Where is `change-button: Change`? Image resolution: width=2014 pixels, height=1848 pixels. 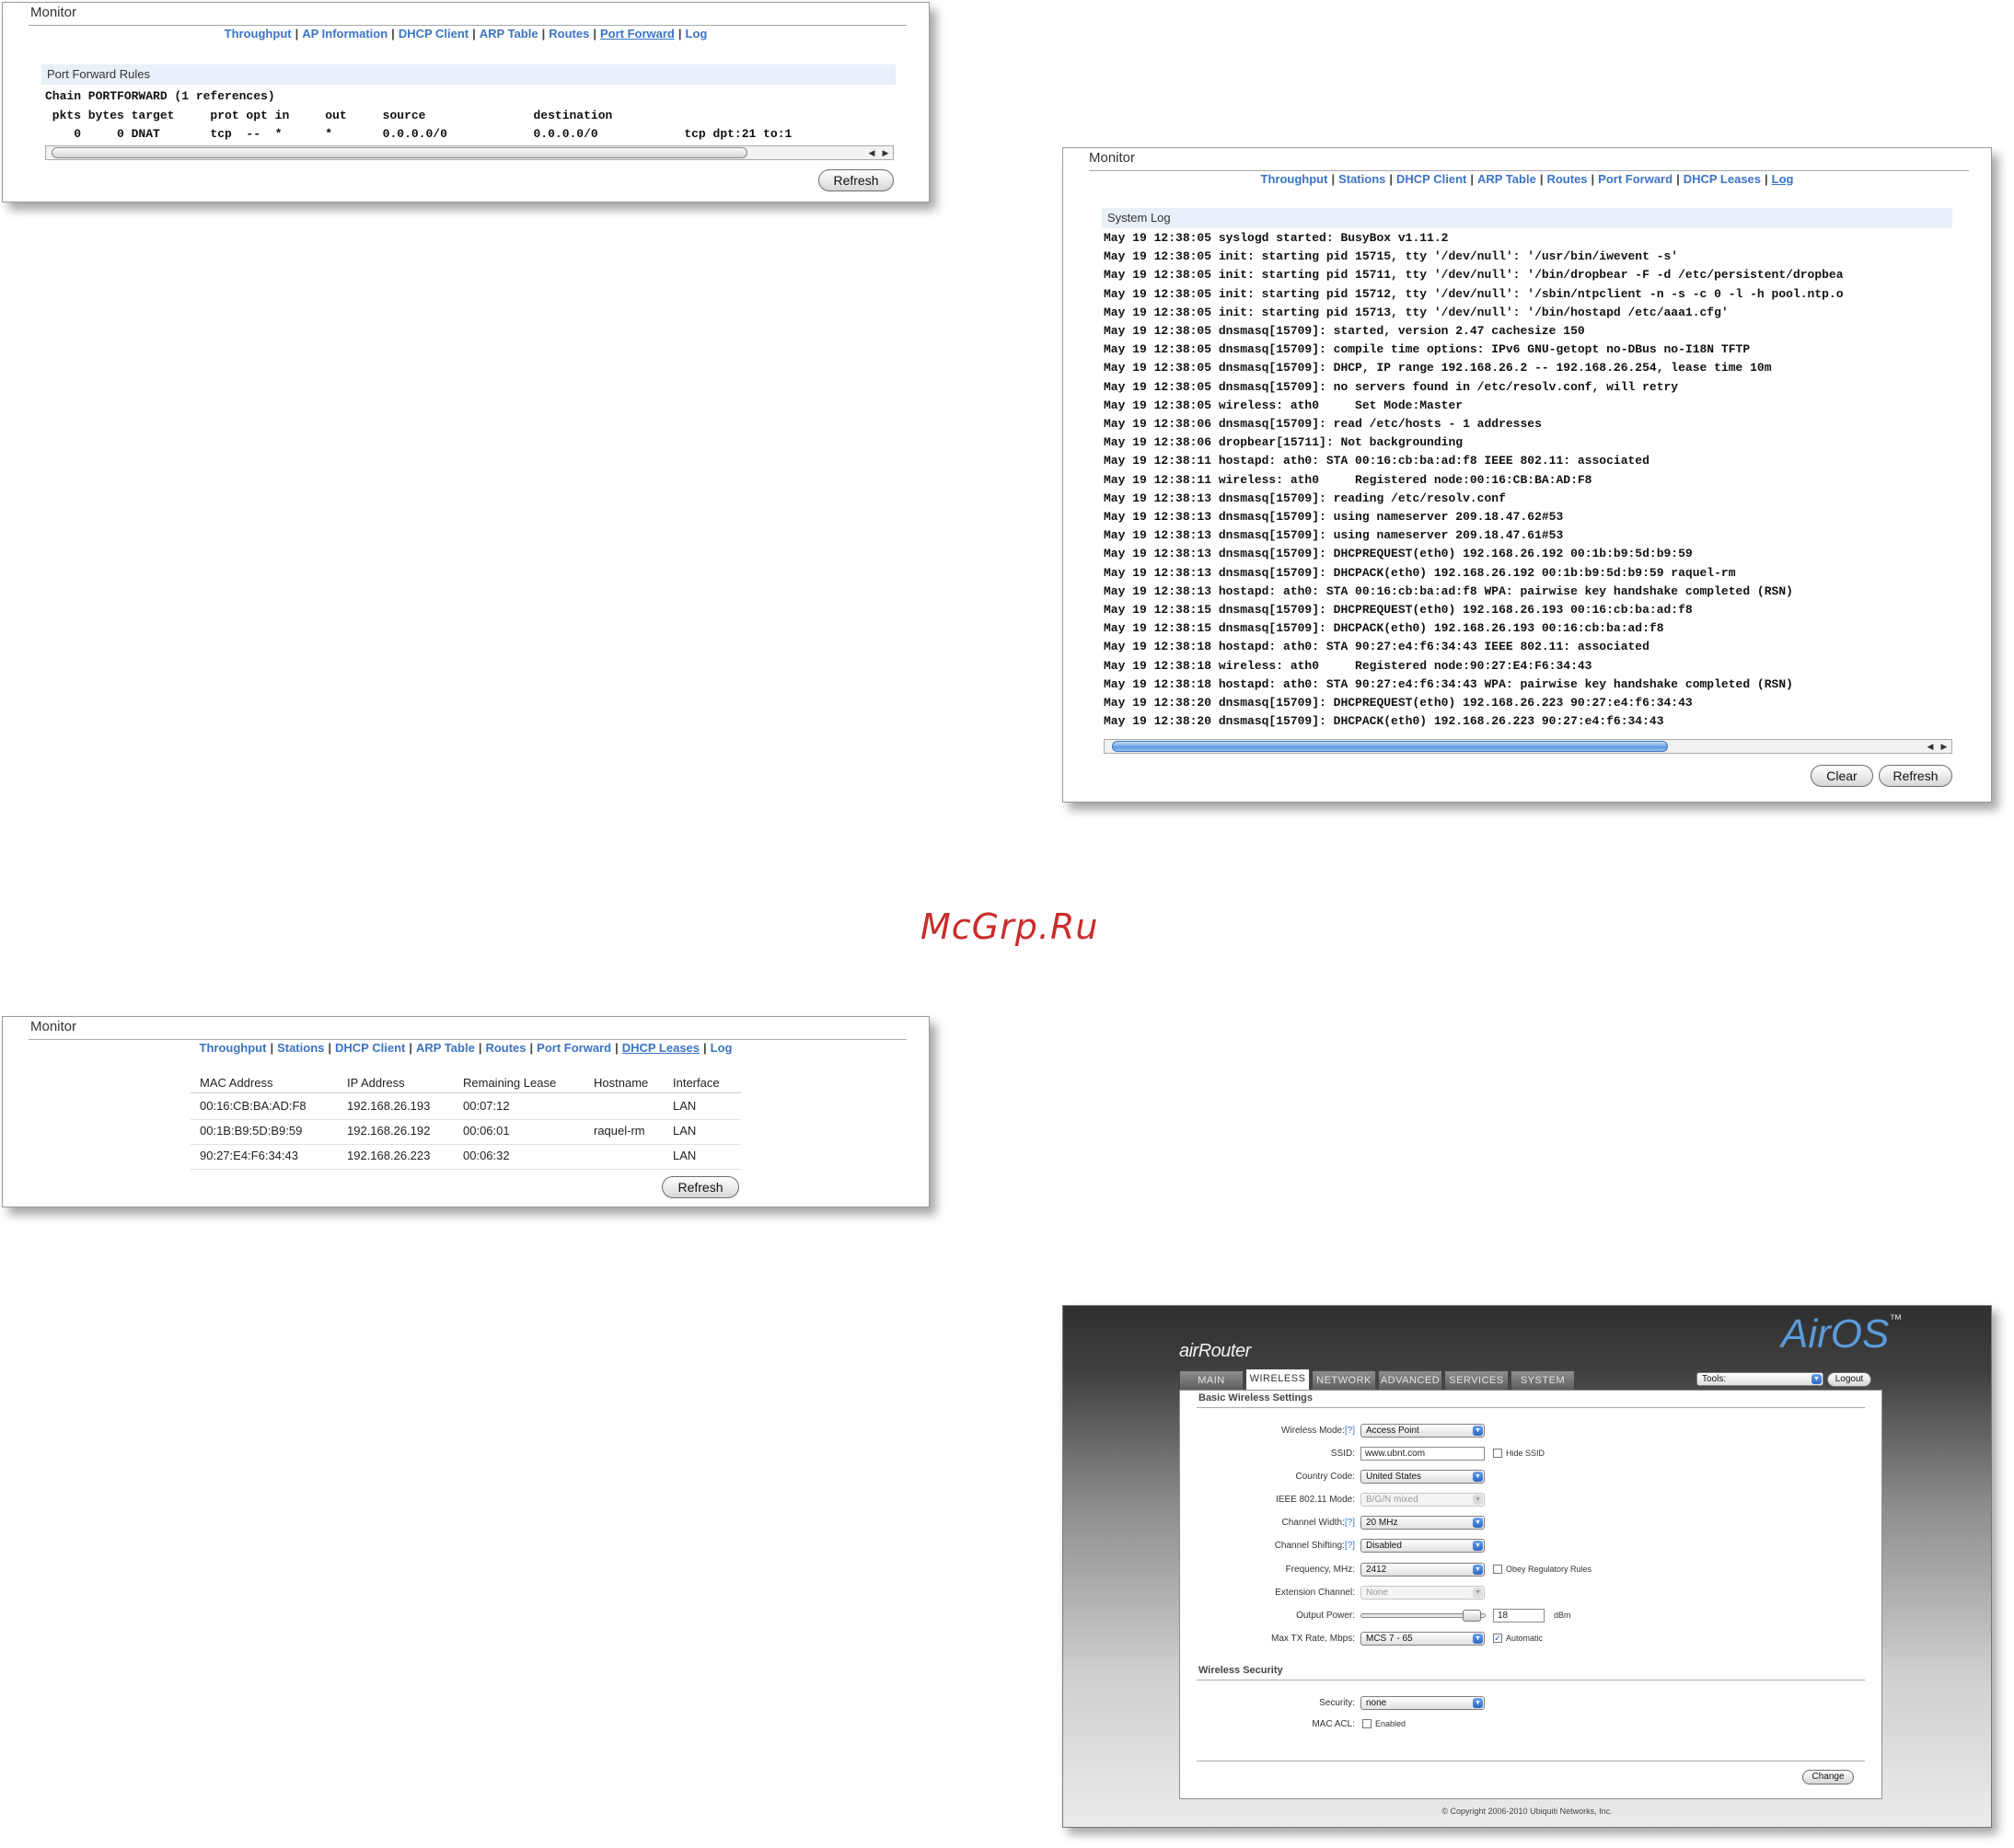
change-button: Change is located at coordinates (1828, 1777).